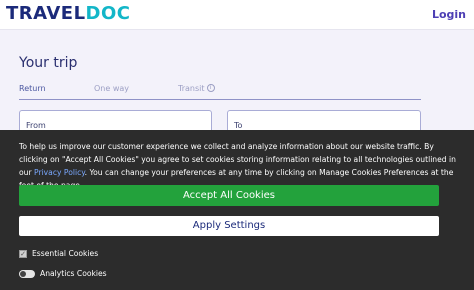 The image size is (474, 290). Describe the element at coordinates (449, 14) in the screenshot. I see `login-link: Login` at that location.